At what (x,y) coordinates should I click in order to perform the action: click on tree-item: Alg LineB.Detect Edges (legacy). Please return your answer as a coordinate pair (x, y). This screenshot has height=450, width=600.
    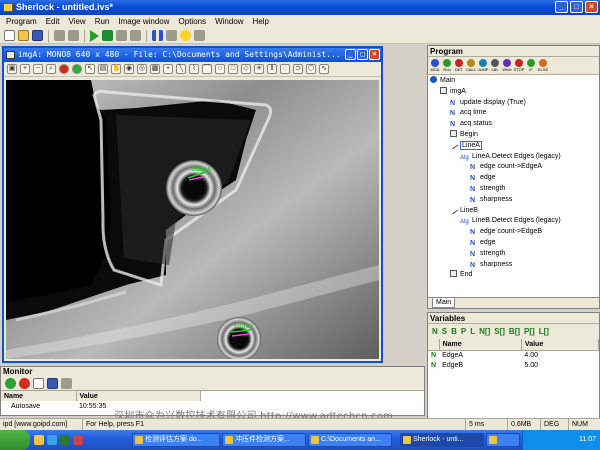
    Looking at the image, I should click on (514, 221).